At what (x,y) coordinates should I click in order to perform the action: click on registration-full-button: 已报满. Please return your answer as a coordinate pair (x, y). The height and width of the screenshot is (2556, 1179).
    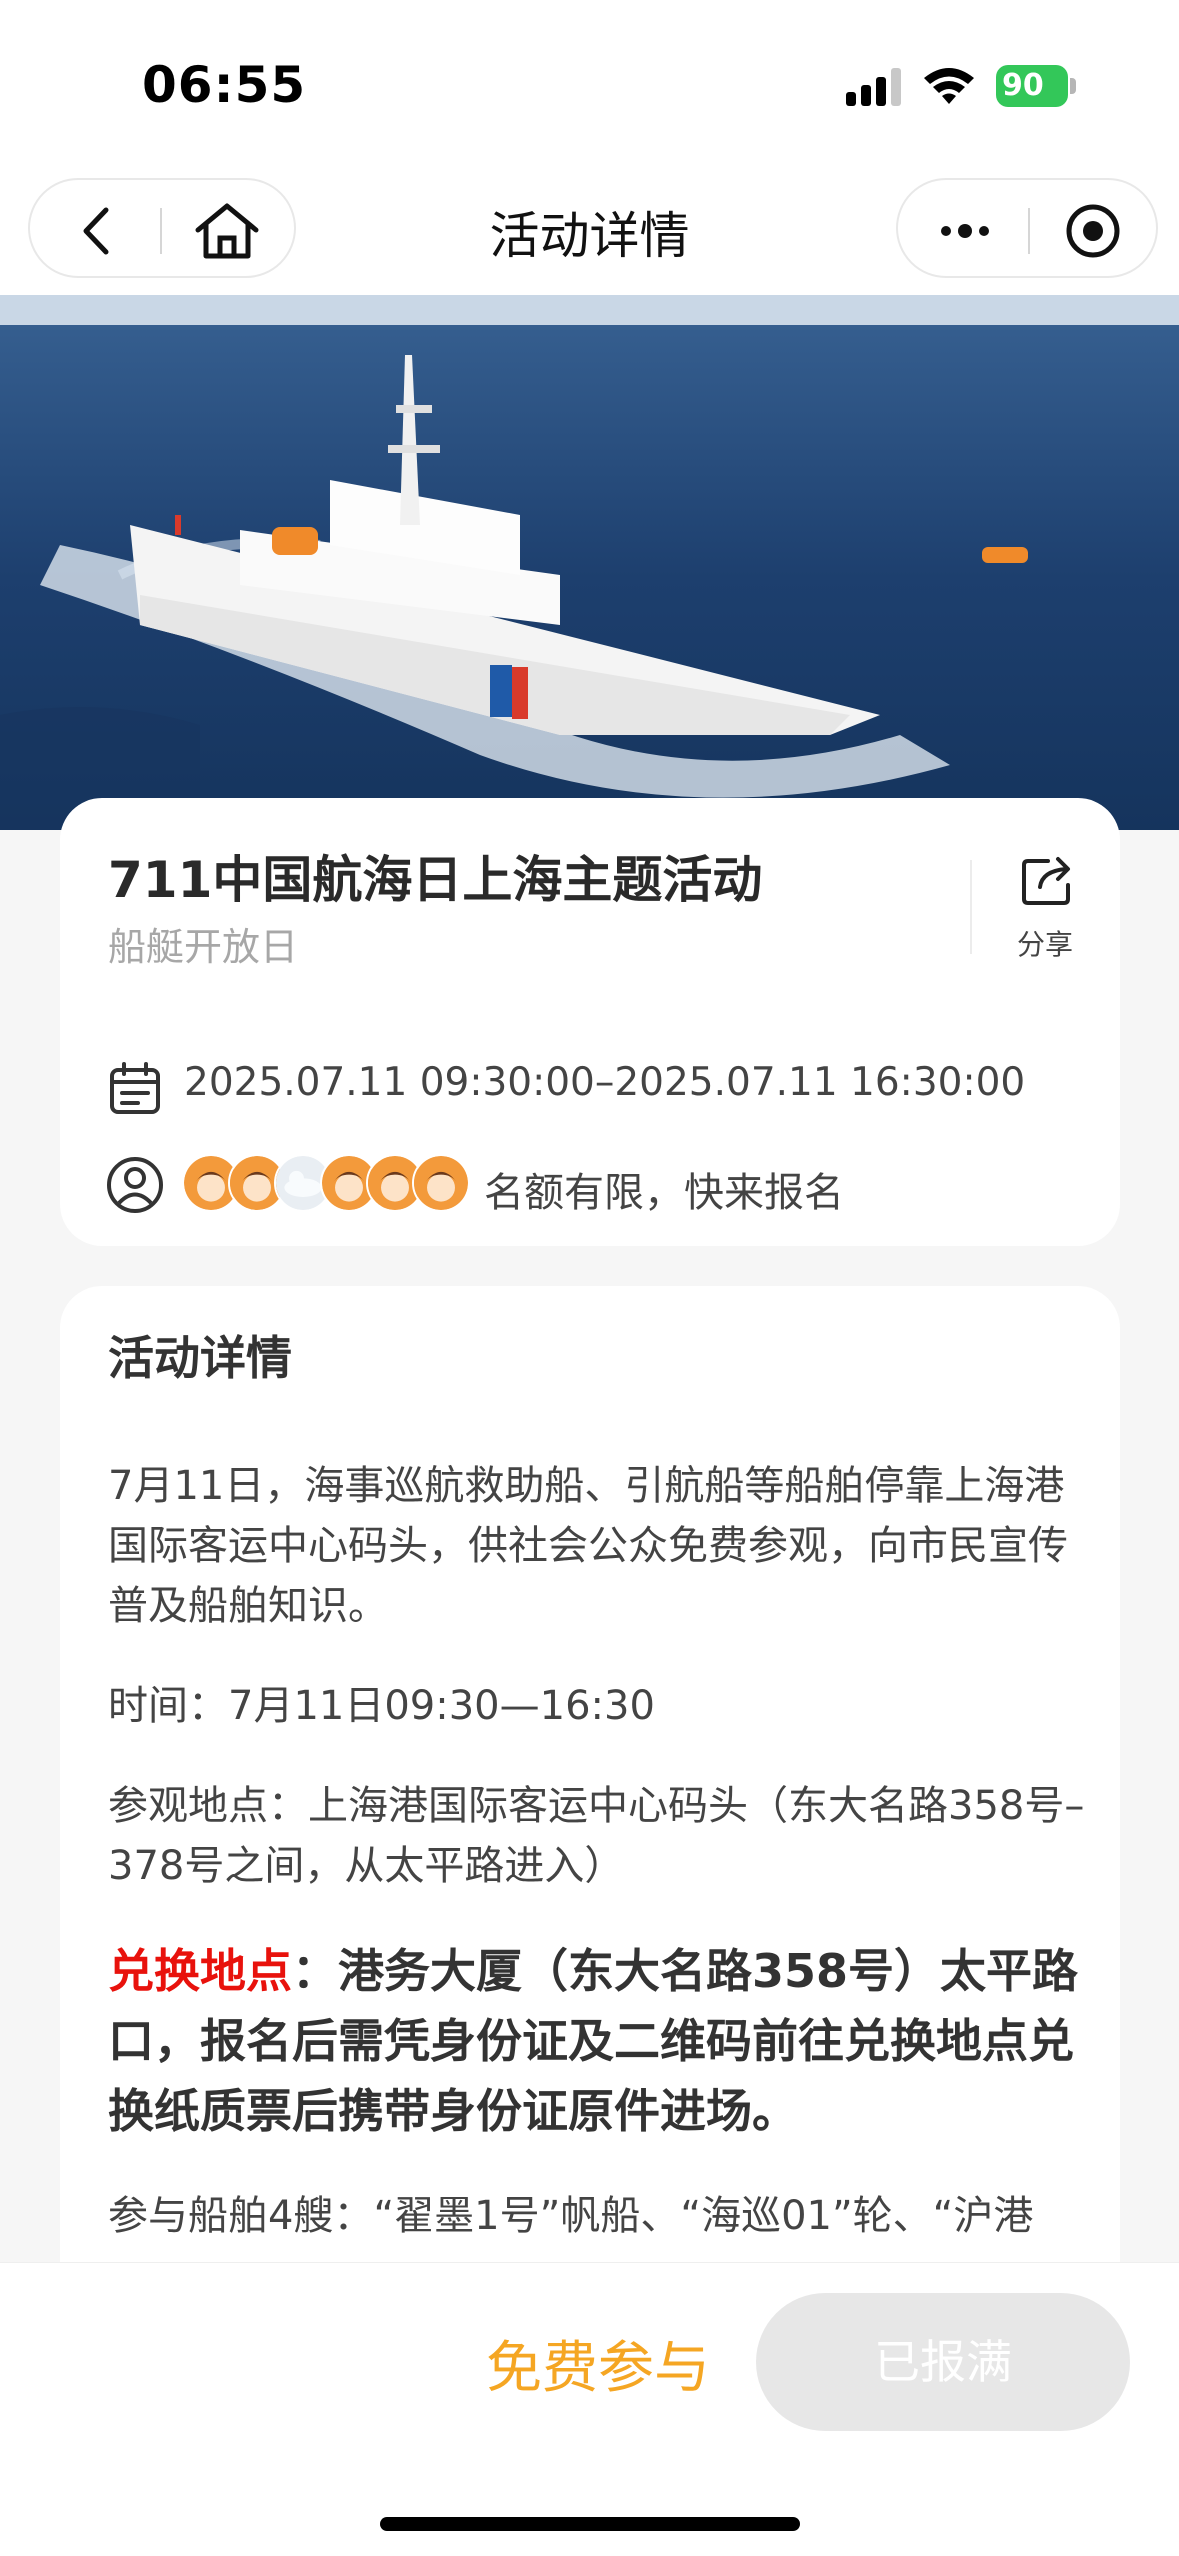
    Looking at the image, I should click on (943, 2362).